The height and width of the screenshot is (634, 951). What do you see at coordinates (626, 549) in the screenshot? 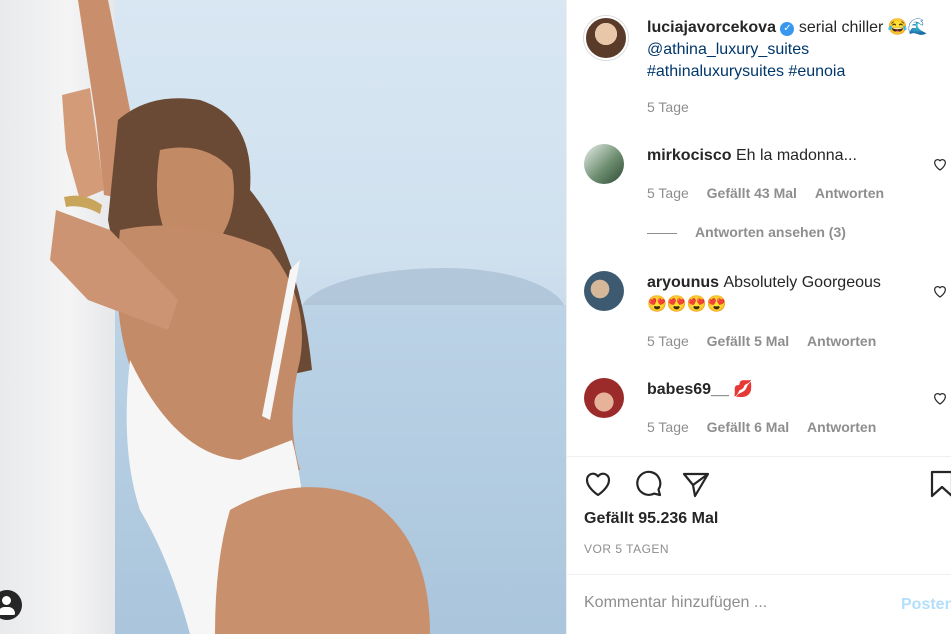
I see `post-date: VOR 5 TAGEN` at bounding box center [626, 549].